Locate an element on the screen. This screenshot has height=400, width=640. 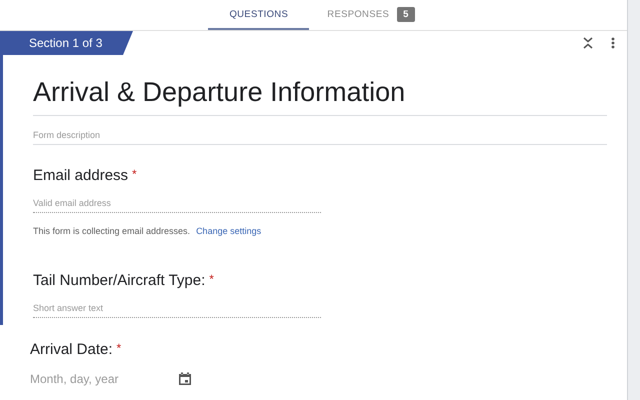
section-tag: Section 1 of 3 is located at coordinates (66, 43).